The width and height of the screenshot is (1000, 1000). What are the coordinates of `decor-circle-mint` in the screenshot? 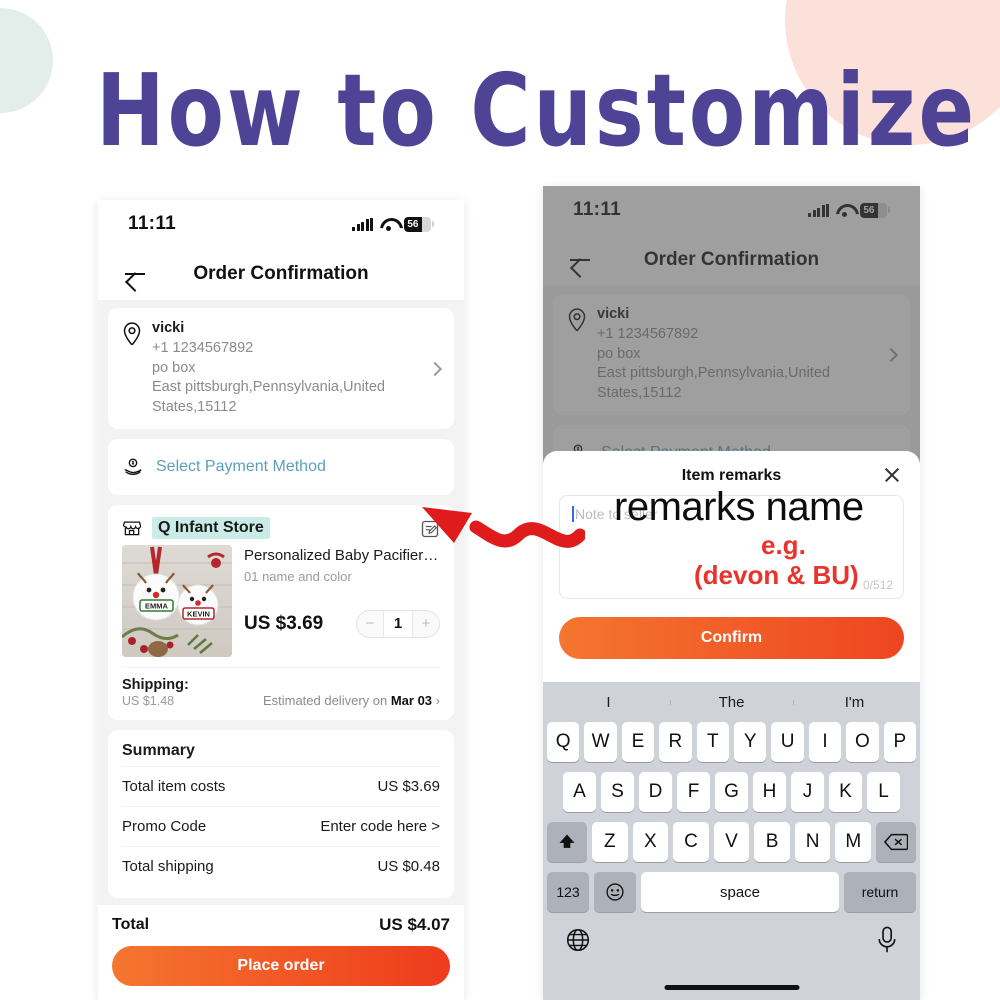 It's located at (26, 60).